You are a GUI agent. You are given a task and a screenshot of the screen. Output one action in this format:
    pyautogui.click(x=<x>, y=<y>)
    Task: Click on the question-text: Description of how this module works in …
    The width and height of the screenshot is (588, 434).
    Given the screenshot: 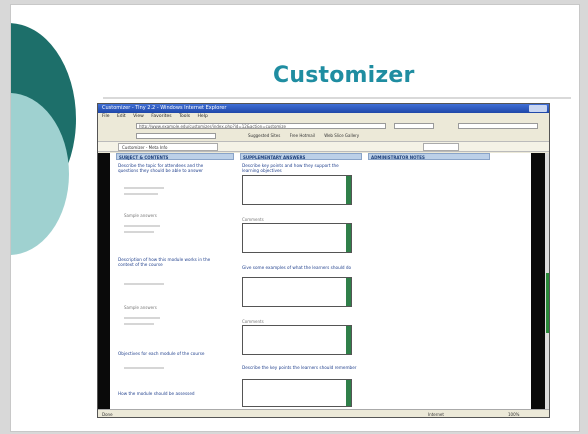 What is the action you would take?
    pyautogui.click(x=164, y=262)
    